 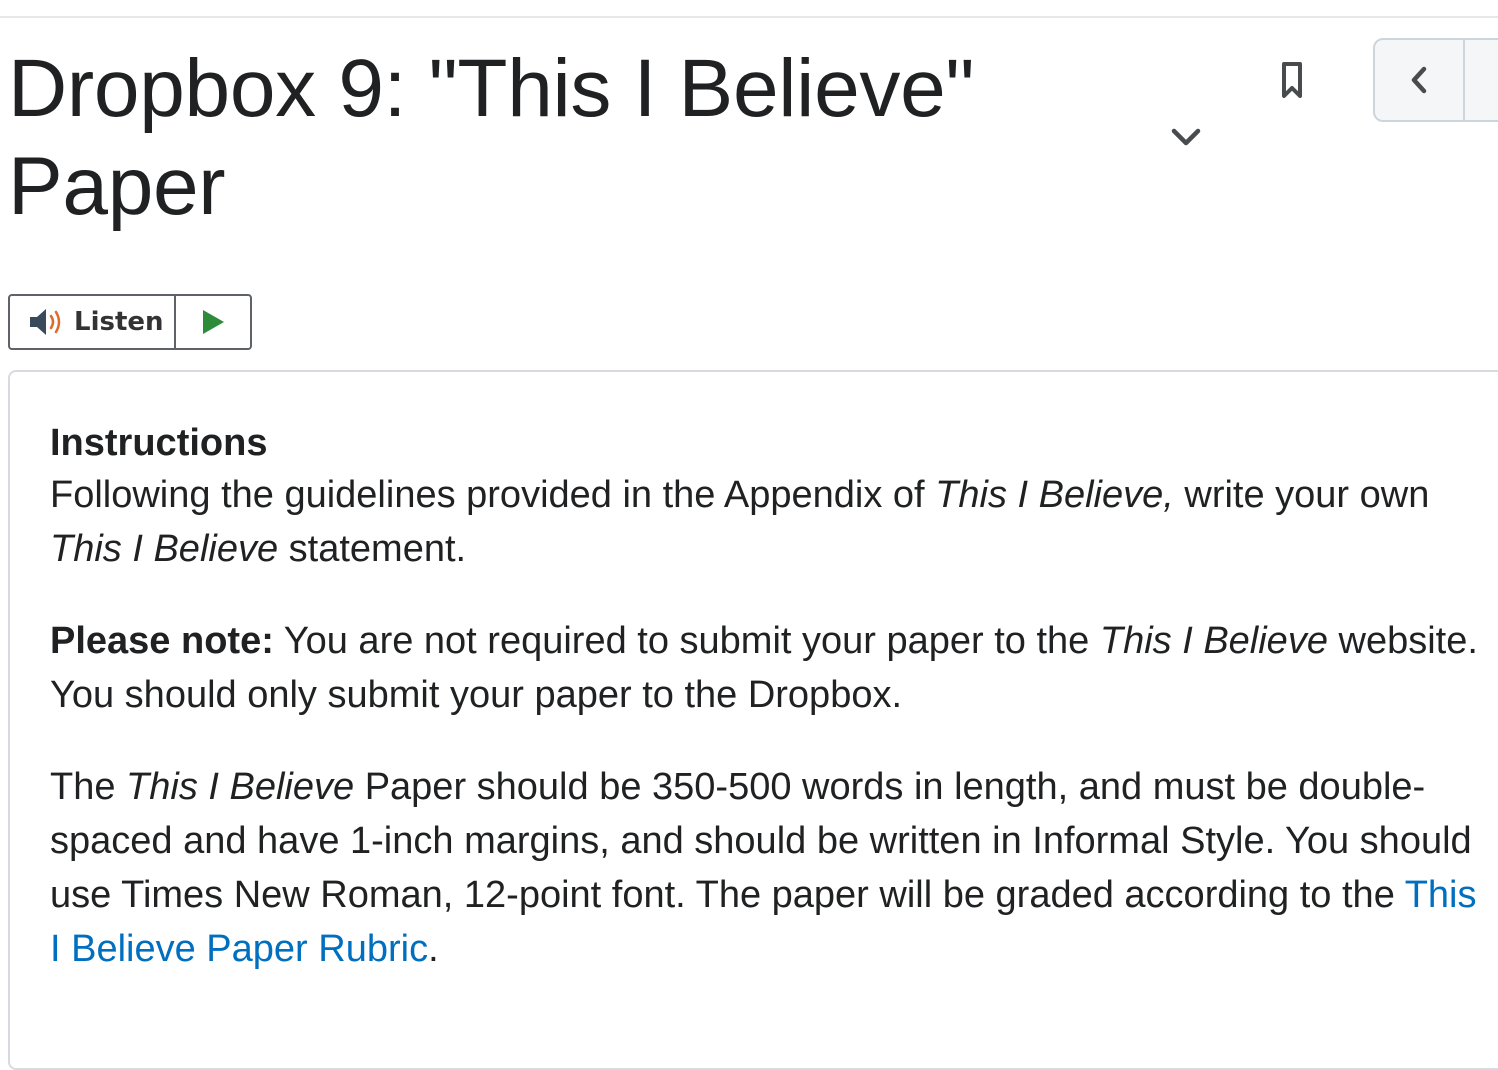 What do you see at coordinates (88, 787) in the screenshot?
I see `text-run: The` at bounding box center [88, 787].